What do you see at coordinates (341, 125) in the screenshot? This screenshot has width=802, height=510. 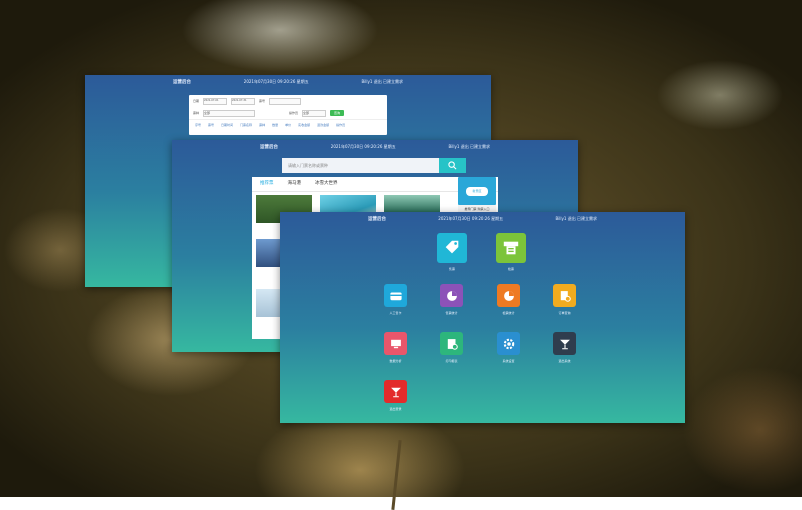 I see `col-header: 操作员` at bounding box center [341, 125].